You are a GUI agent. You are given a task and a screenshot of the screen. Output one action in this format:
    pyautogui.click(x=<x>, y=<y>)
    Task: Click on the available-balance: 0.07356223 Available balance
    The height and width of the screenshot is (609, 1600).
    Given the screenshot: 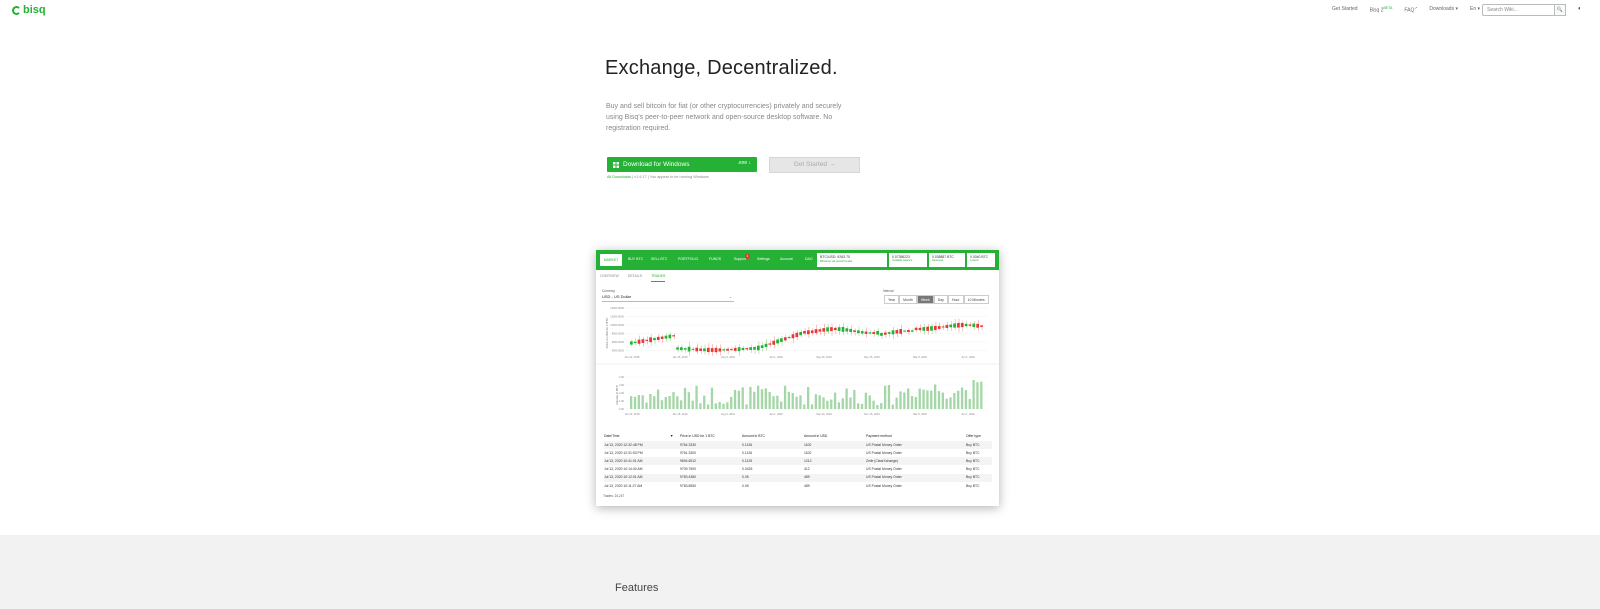 What is the action you would take?
    pyautogui.click(x=908, y=260)
    